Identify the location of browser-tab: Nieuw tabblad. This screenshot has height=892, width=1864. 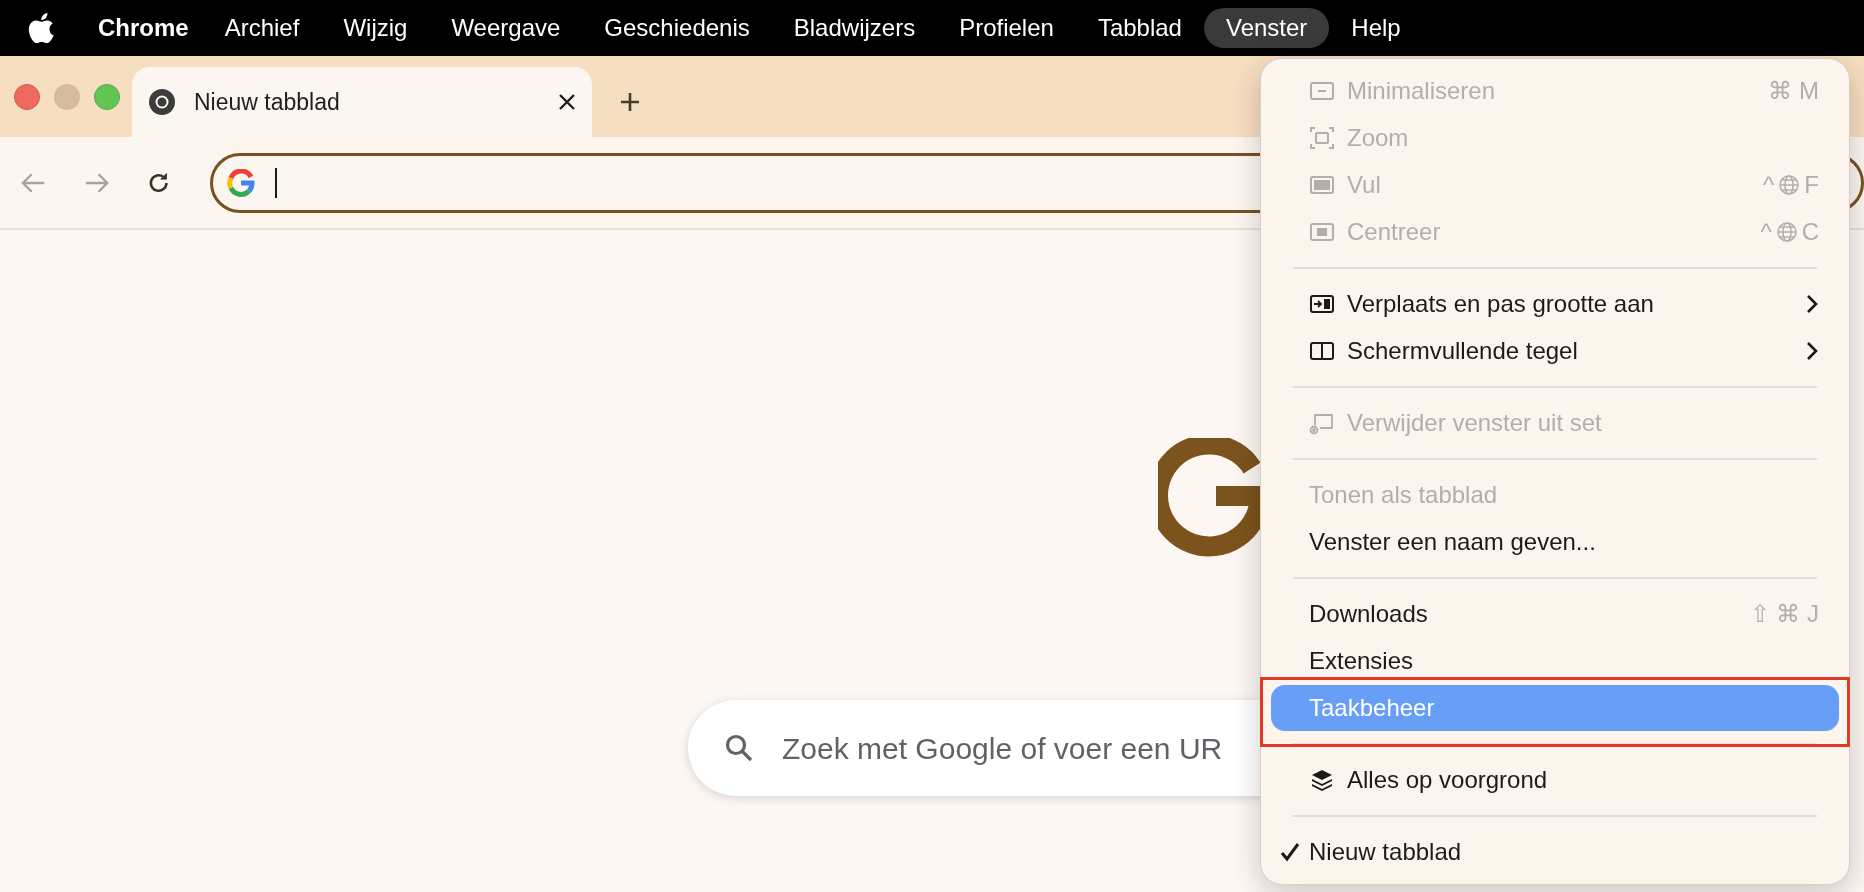
(362, 102).